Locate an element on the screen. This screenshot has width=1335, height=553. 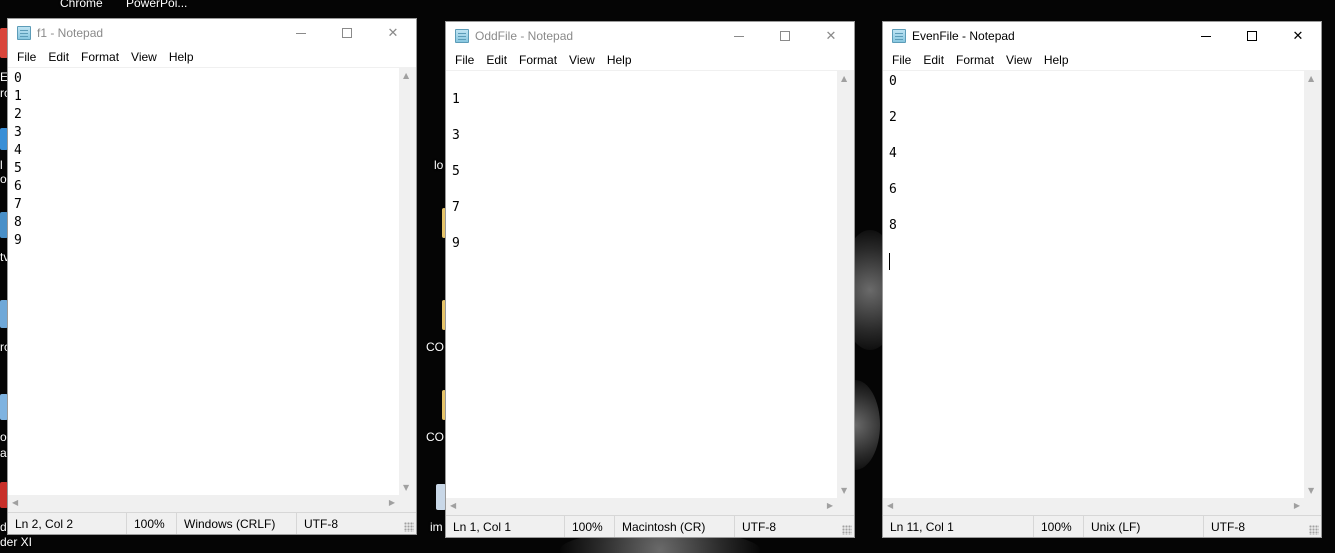
text-line: 0 is located at coordinates (18, 78).